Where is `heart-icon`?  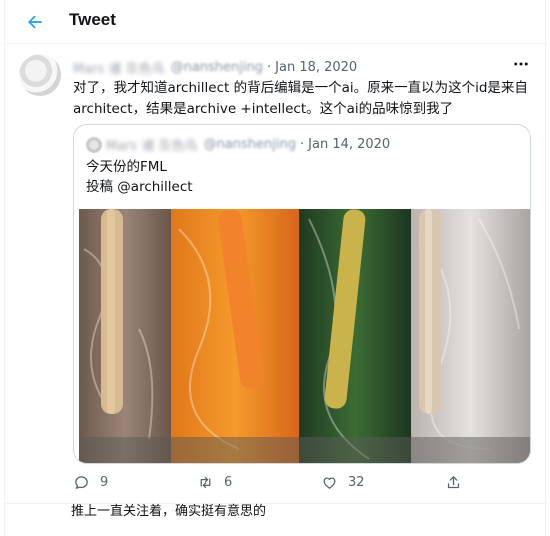 heart-icon is located at coordinates (329, 483).